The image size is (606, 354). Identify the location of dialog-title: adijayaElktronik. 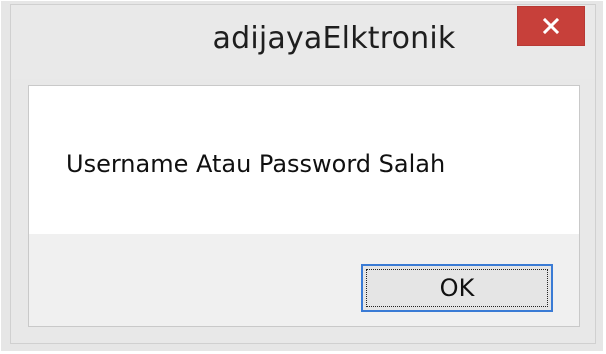
(334, 38).